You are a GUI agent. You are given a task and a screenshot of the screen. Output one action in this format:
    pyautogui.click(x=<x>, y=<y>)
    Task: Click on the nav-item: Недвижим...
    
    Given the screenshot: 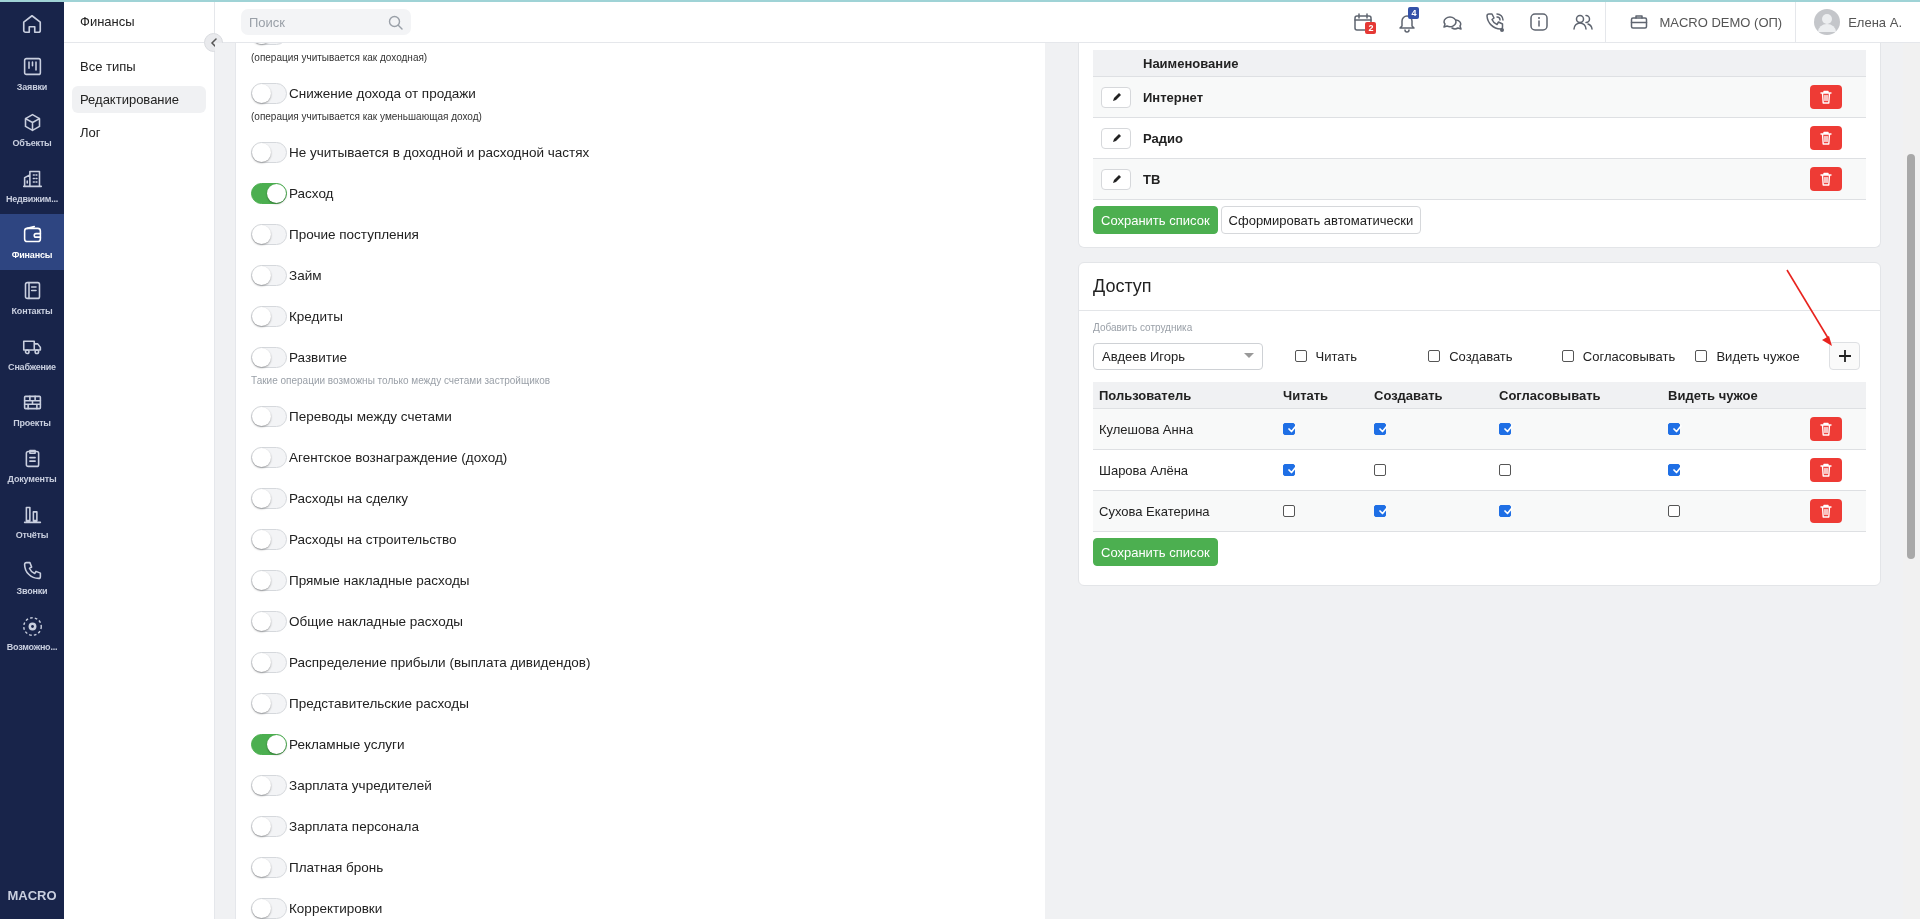 What is the action you would take?
    pyautogui.click(x=32, y=186)
    